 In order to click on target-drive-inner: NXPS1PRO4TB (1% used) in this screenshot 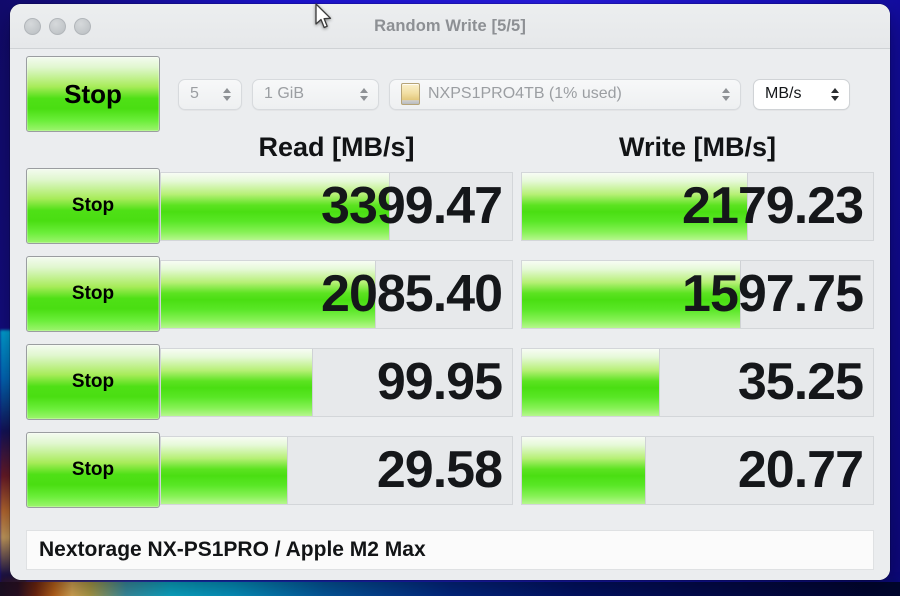, I will do `click(511, 94)`.